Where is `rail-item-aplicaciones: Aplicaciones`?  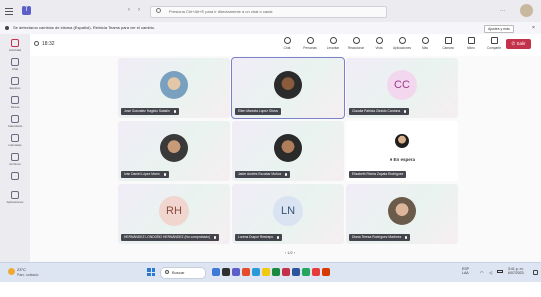 rail-item-aplicaciones: Aplicaciones is located at coordinates (15, 197).